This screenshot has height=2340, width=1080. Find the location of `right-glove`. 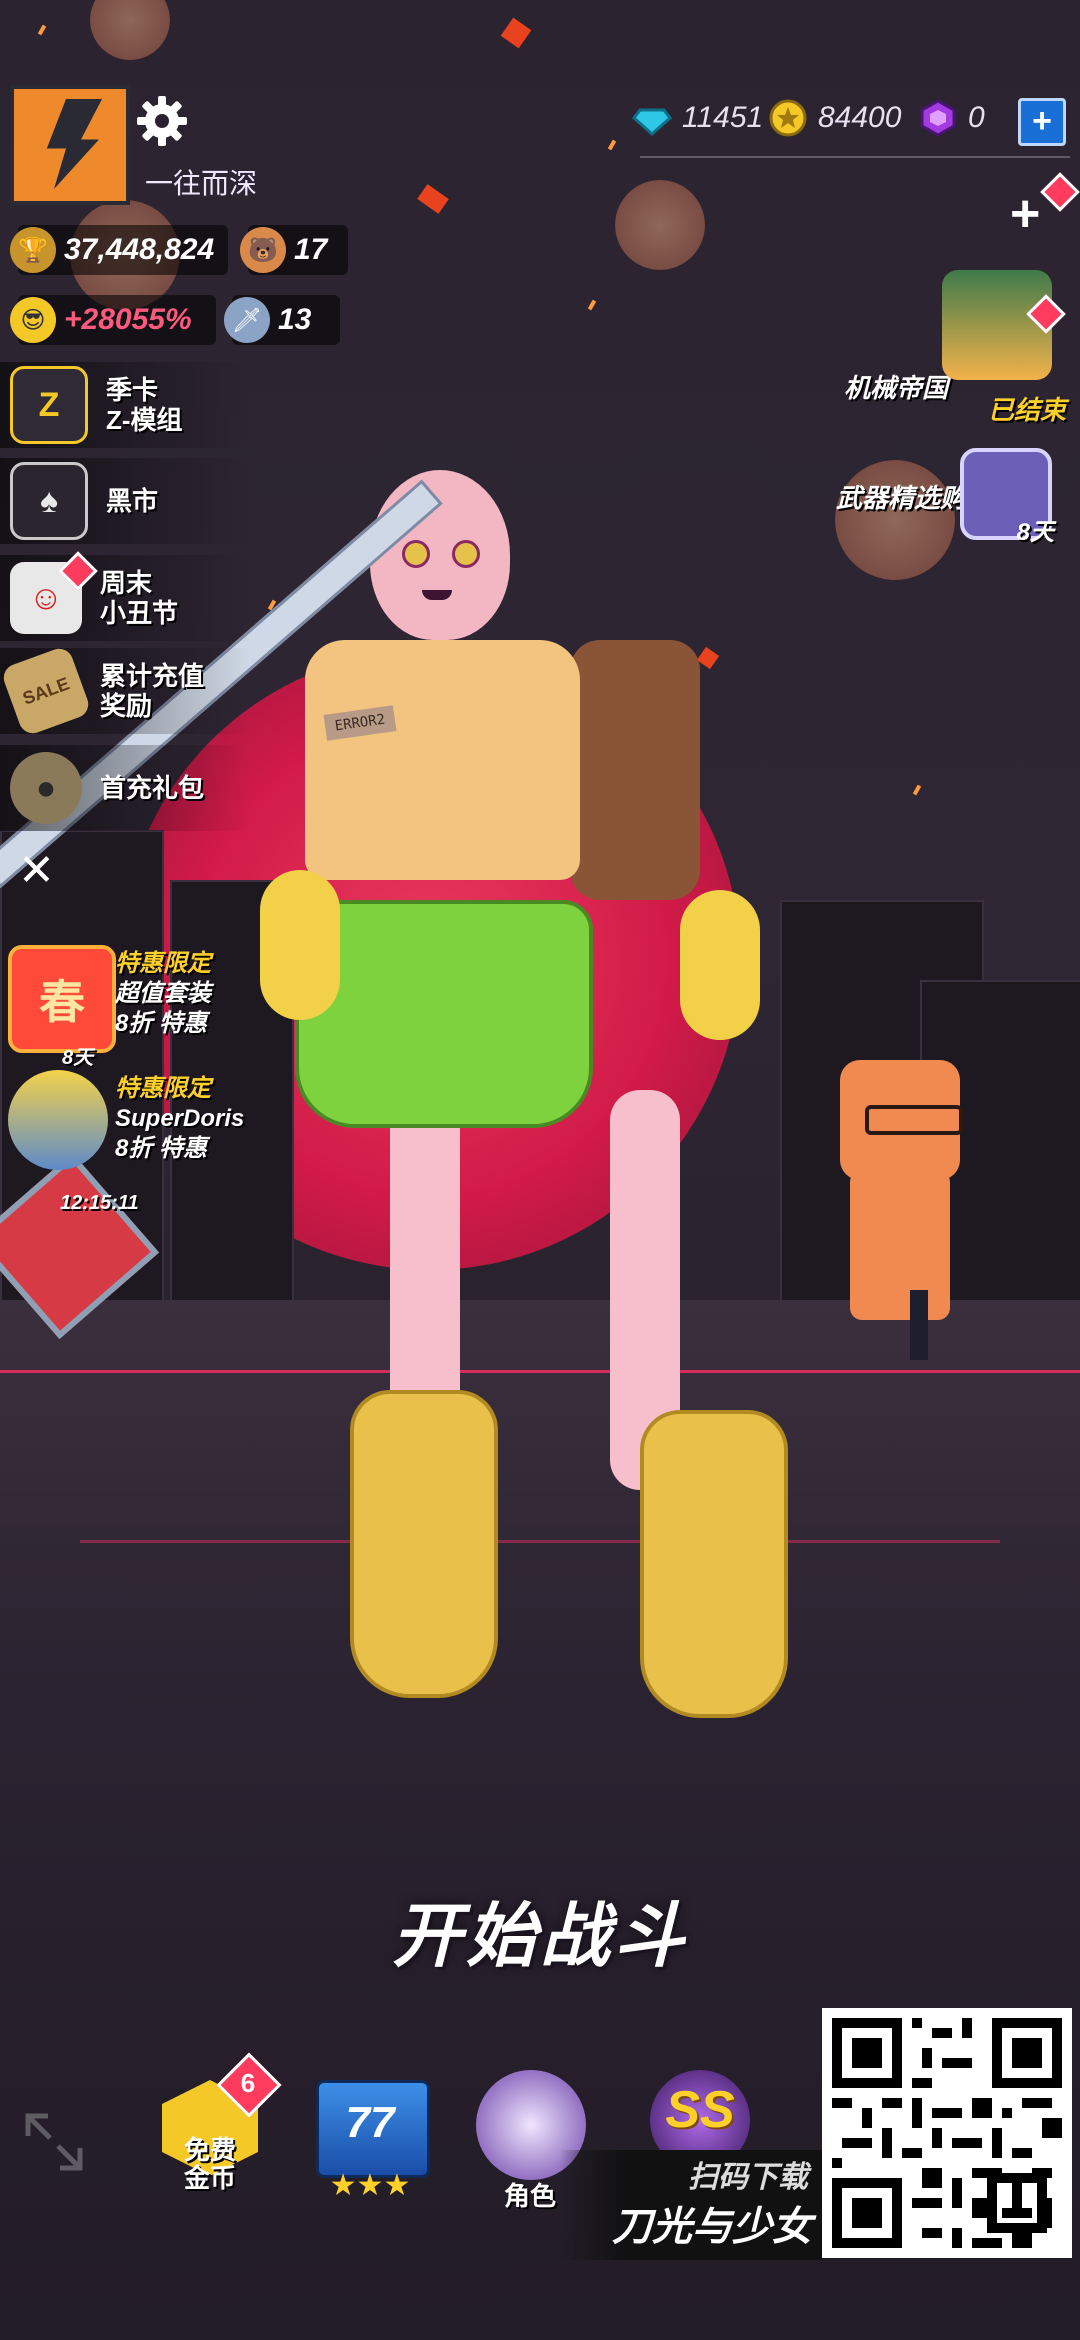

right-glove is located at coordinates (720, 965).